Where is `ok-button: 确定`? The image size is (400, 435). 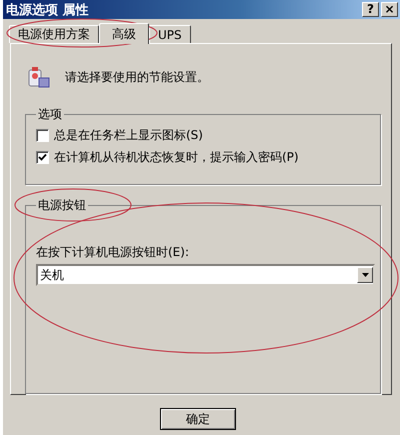
ok-button: 确定 is located at coordinates (198, 419).